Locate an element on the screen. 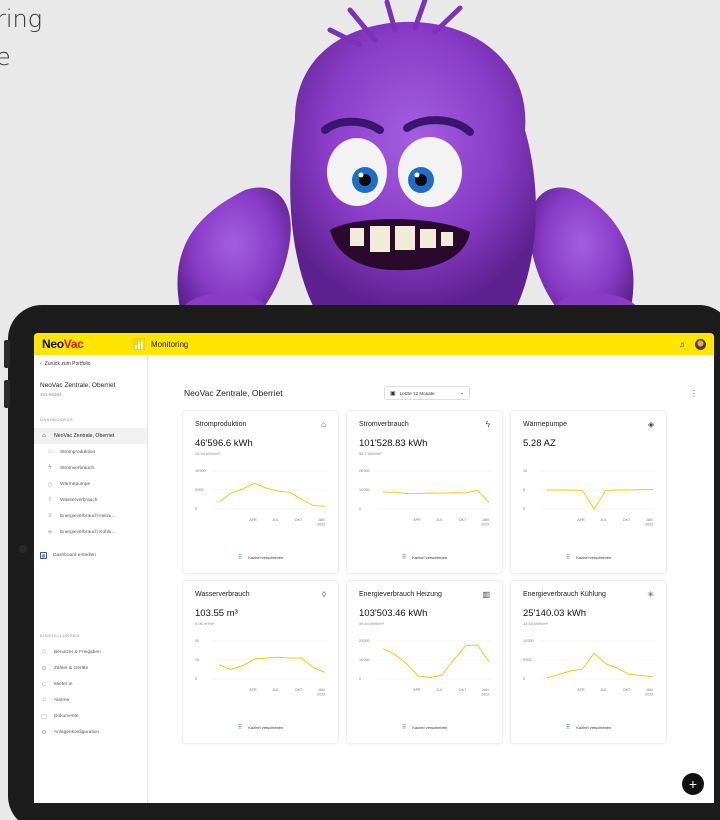 The height and width of the screenshot is (820, 720). y-tick-label: 10 is located at coordinates (197, 660).